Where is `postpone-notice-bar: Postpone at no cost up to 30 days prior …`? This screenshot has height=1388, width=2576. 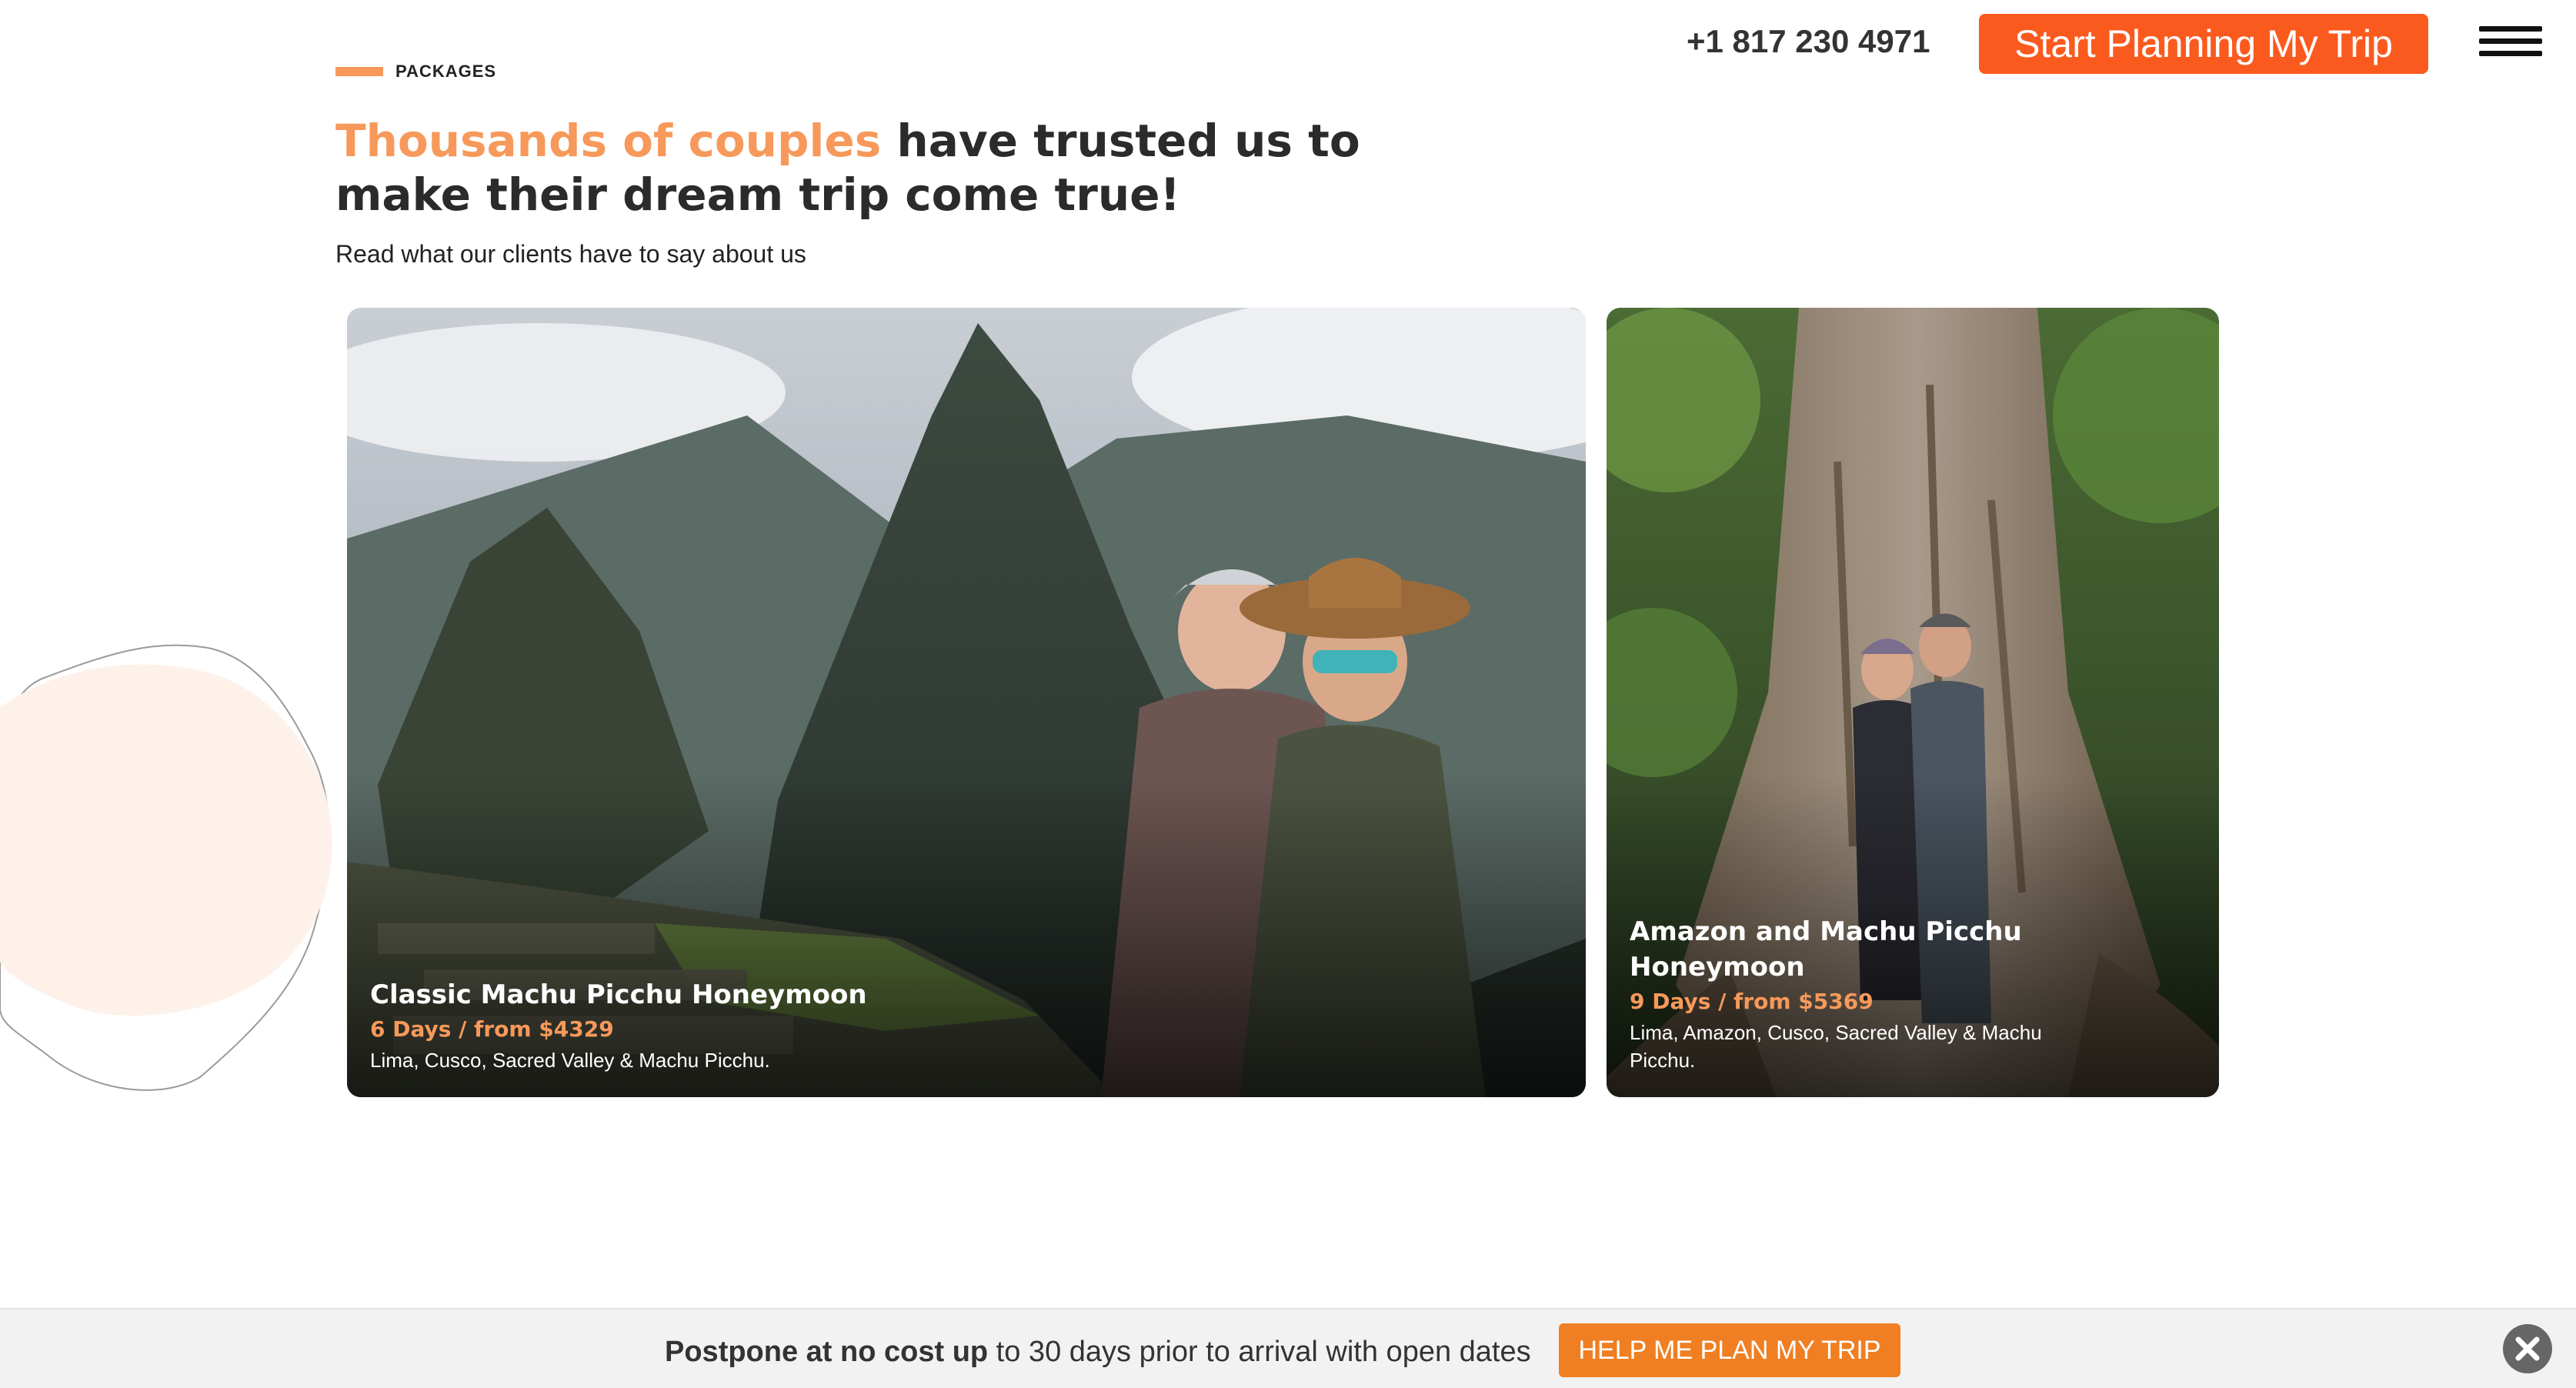
postpone-notice-bar: Postpone at no cost up to 30 days prior … is located at coordinates (1288, 1348).